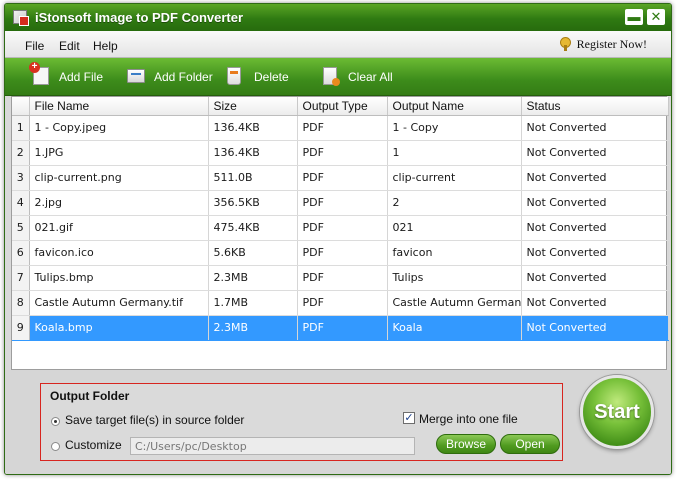 The height and width of the screenshot is (481, 680). I want to click on register-now-link: Register Now!, so click(612, 44).